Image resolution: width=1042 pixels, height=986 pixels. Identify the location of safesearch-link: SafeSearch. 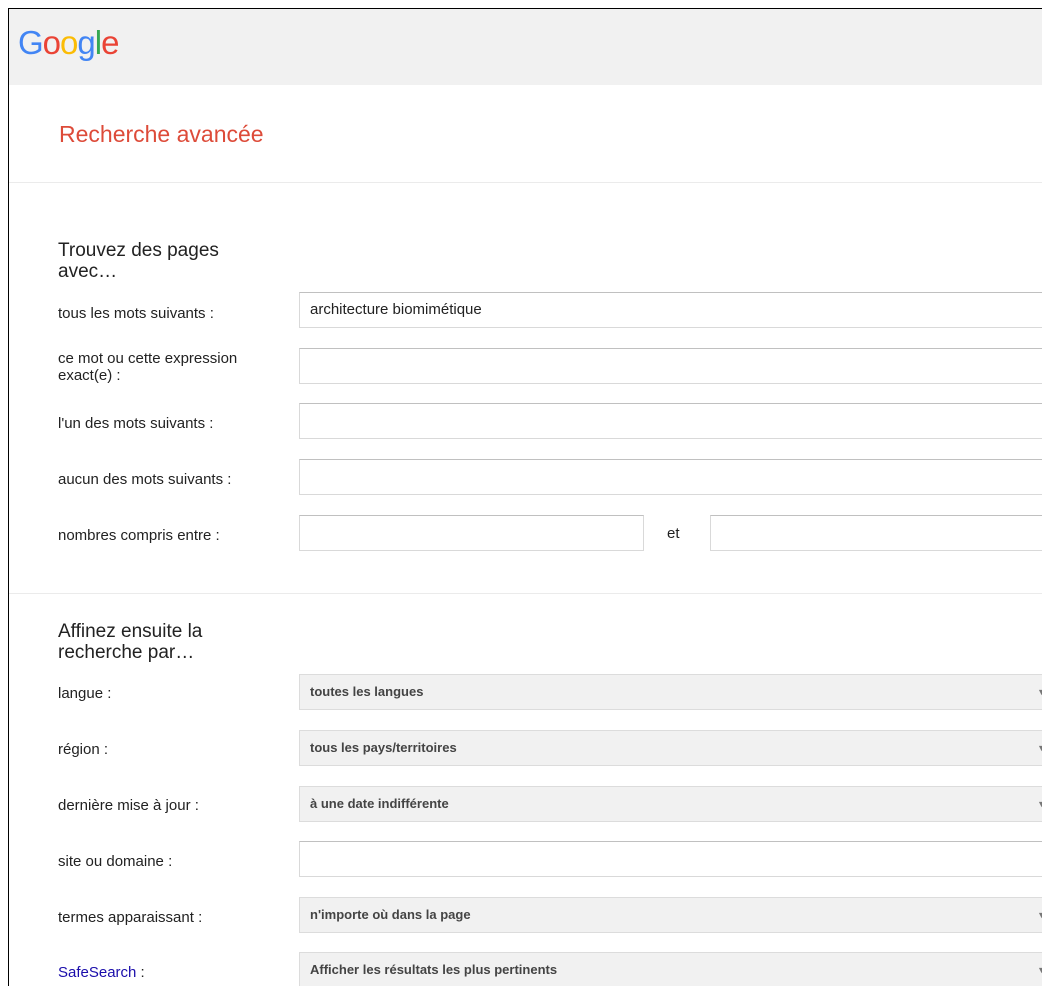
(97, 972).